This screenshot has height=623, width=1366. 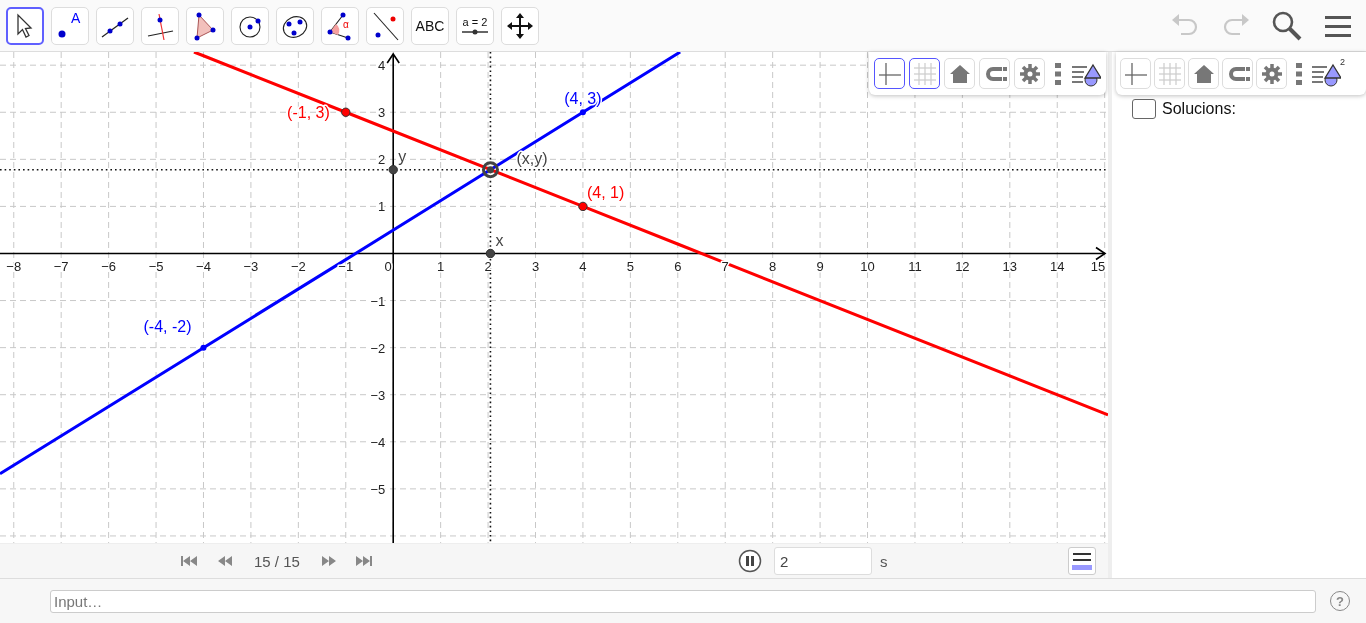 What do you see at coordinates (277, 561) in the screenshot?
I see `frame-counter: 15 / 15` at bounding box center [277, 561].